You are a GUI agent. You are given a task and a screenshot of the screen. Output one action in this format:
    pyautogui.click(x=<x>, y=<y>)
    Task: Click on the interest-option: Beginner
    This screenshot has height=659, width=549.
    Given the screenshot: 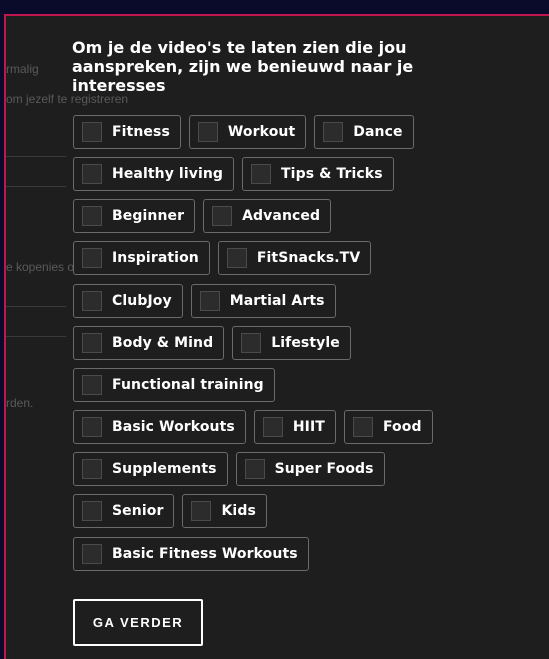 What is the action you would take?
    pyautogui.click(x=134, y=216)
    